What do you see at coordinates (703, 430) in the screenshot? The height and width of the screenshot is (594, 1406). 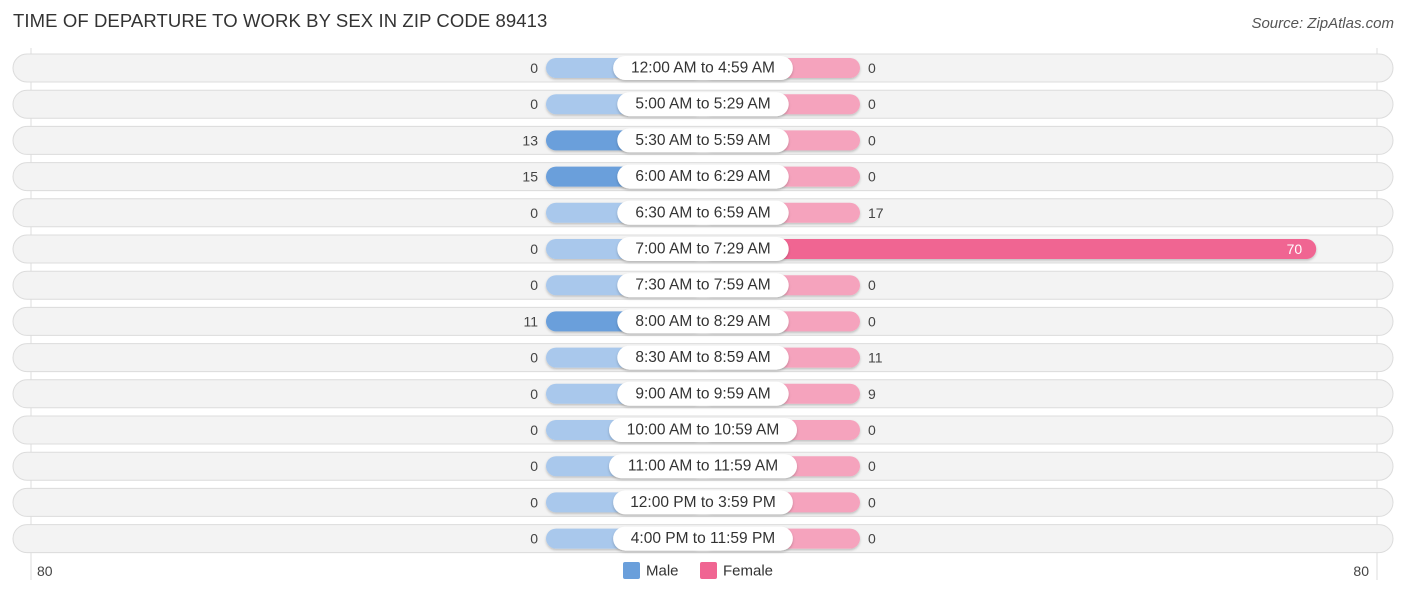 I see `category-label: 10:00 AM to 10:59 AM` at bounding box center [703, 430].